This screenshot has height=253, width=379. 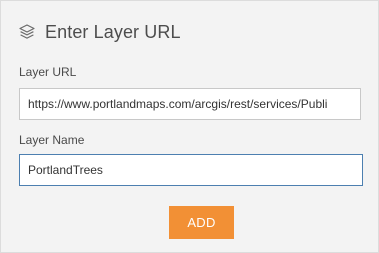 What do you see at coordinates (191, 170) in the screenshot?
I see `layer-name-input: PortlandTrees` at bounding box center [191, 170].